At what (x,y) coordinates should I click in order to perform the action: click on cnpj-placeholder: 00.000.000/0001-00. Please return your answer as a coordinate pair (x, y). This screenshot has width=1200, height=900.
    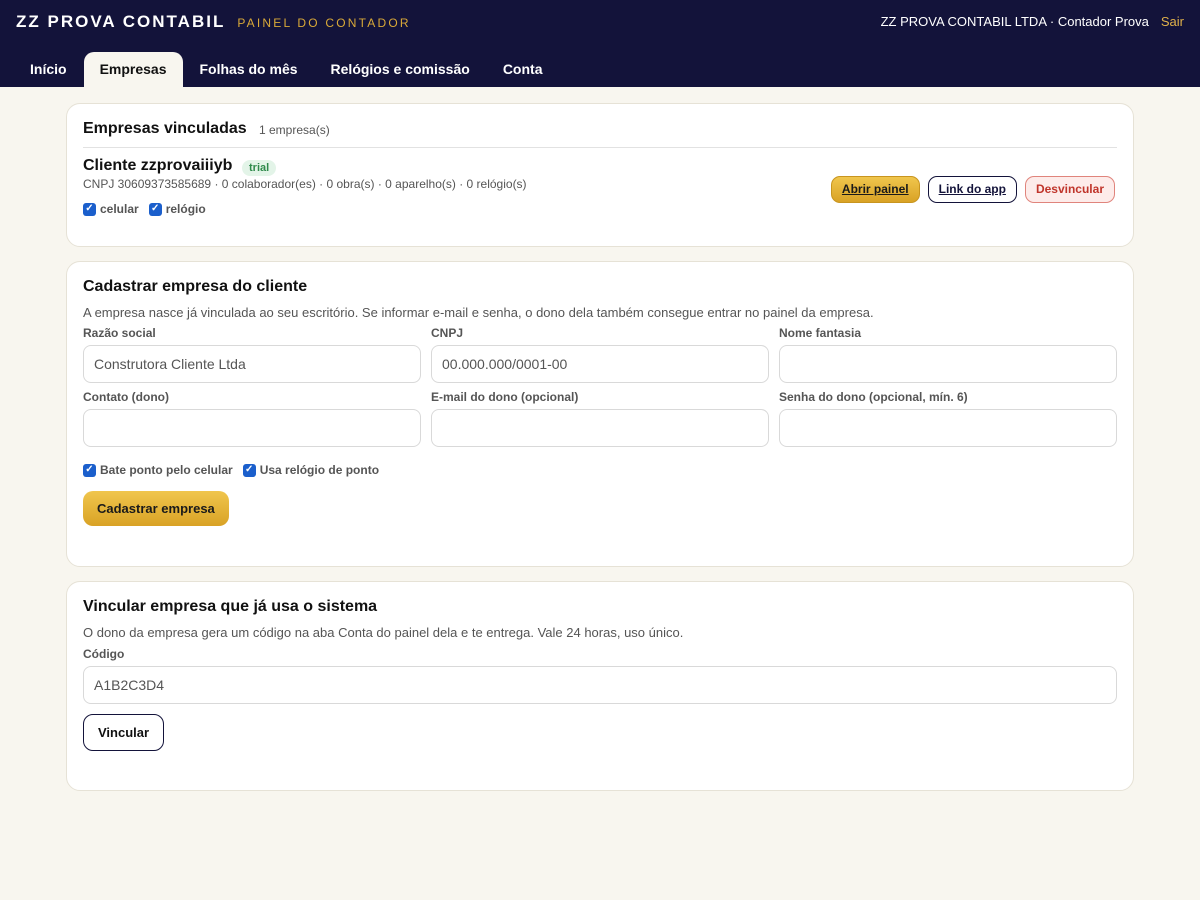
    Looking at the image, I should click on (505, 364).